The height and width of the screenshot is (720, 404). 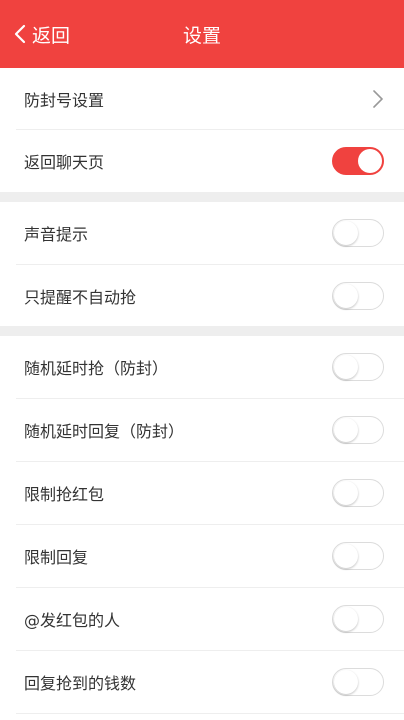 I want to click on at-sender-toggle, so click(x=358, y=619).